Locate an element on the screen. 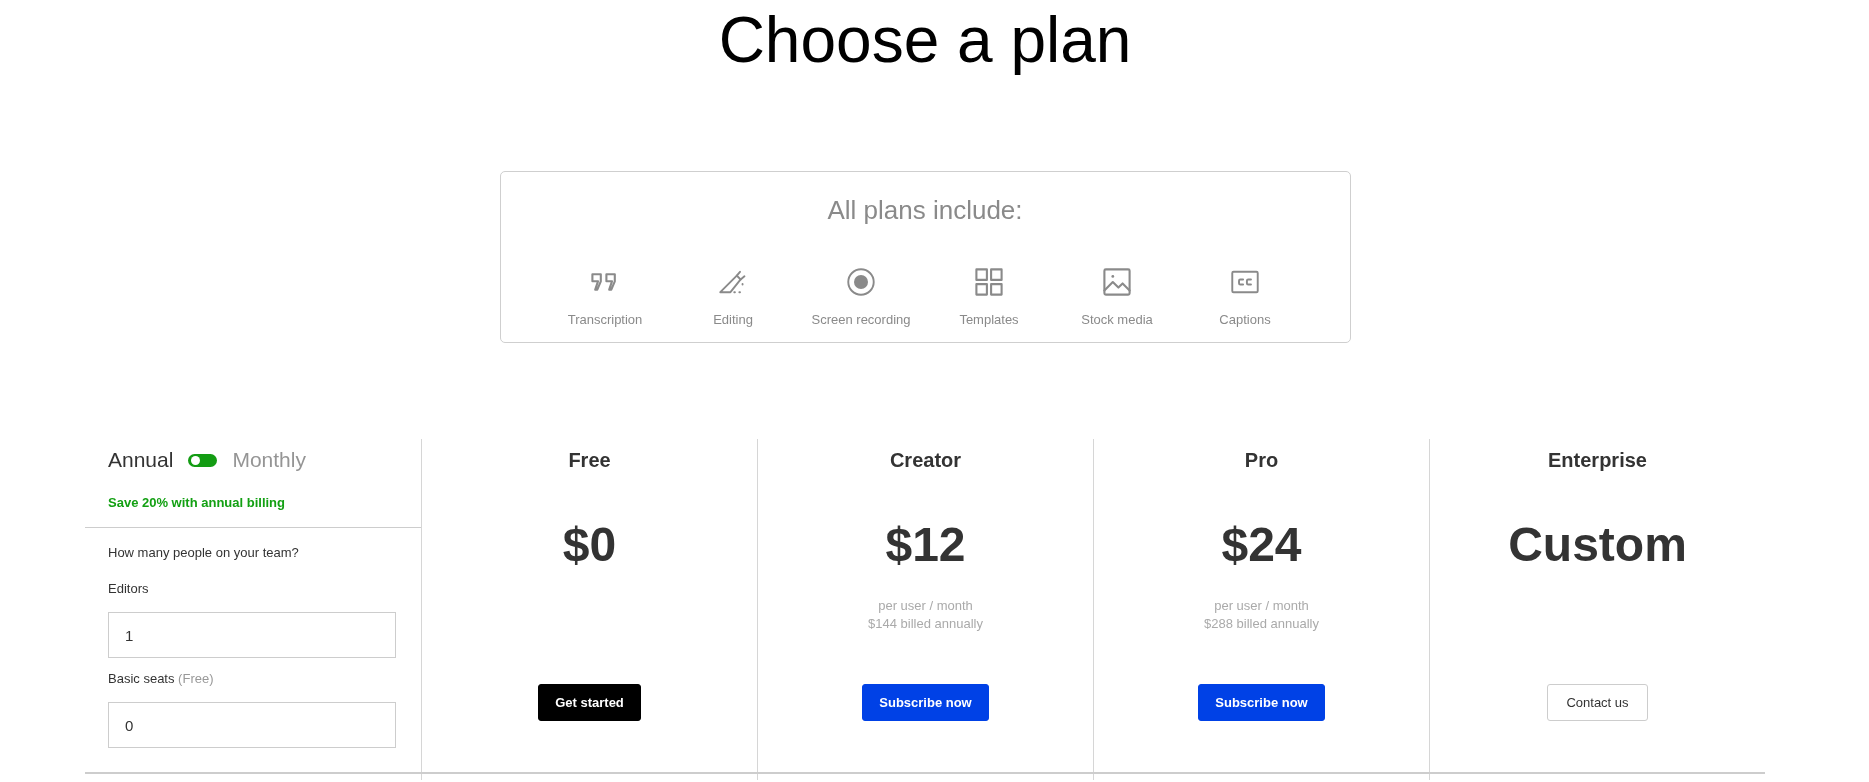 The height and width of the screenshot is (782, 1869). grid-icon is located at coordinates (989, 282).